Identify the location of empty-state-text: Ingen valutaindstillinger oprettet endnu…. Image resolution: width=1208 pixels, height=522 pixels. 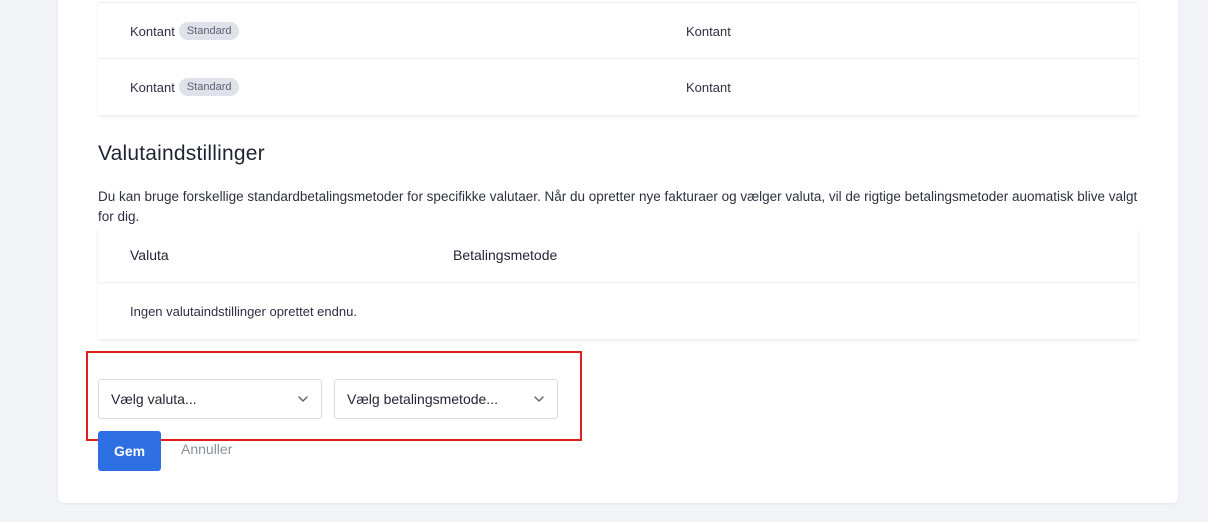
(243, 311).